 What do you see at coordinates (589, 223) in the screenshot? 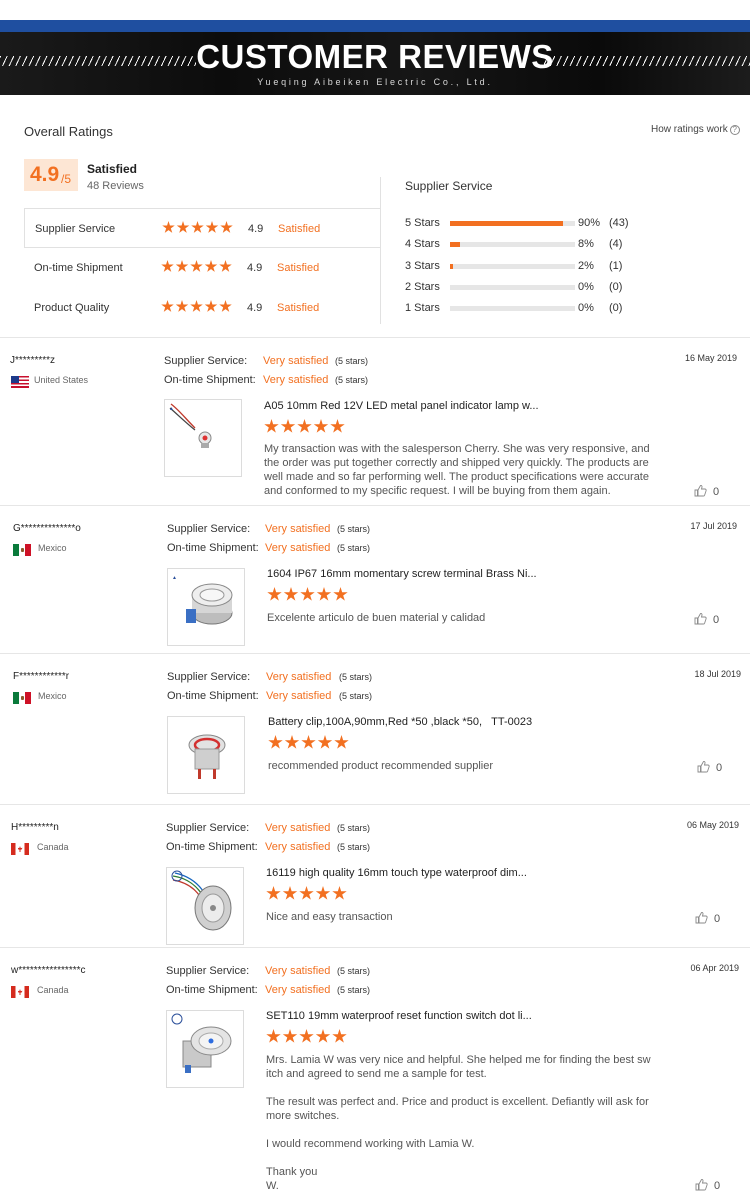
I see `star-bar-percent: 90%` at bounding box center [589, 223].